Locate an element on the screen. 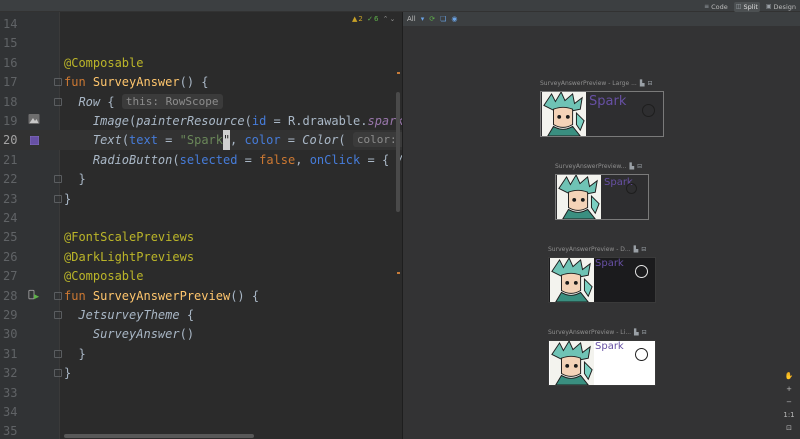 This screenshot has height=439, width=800. design-mode-button: ▣ Design is located at coordinates (781, 7).